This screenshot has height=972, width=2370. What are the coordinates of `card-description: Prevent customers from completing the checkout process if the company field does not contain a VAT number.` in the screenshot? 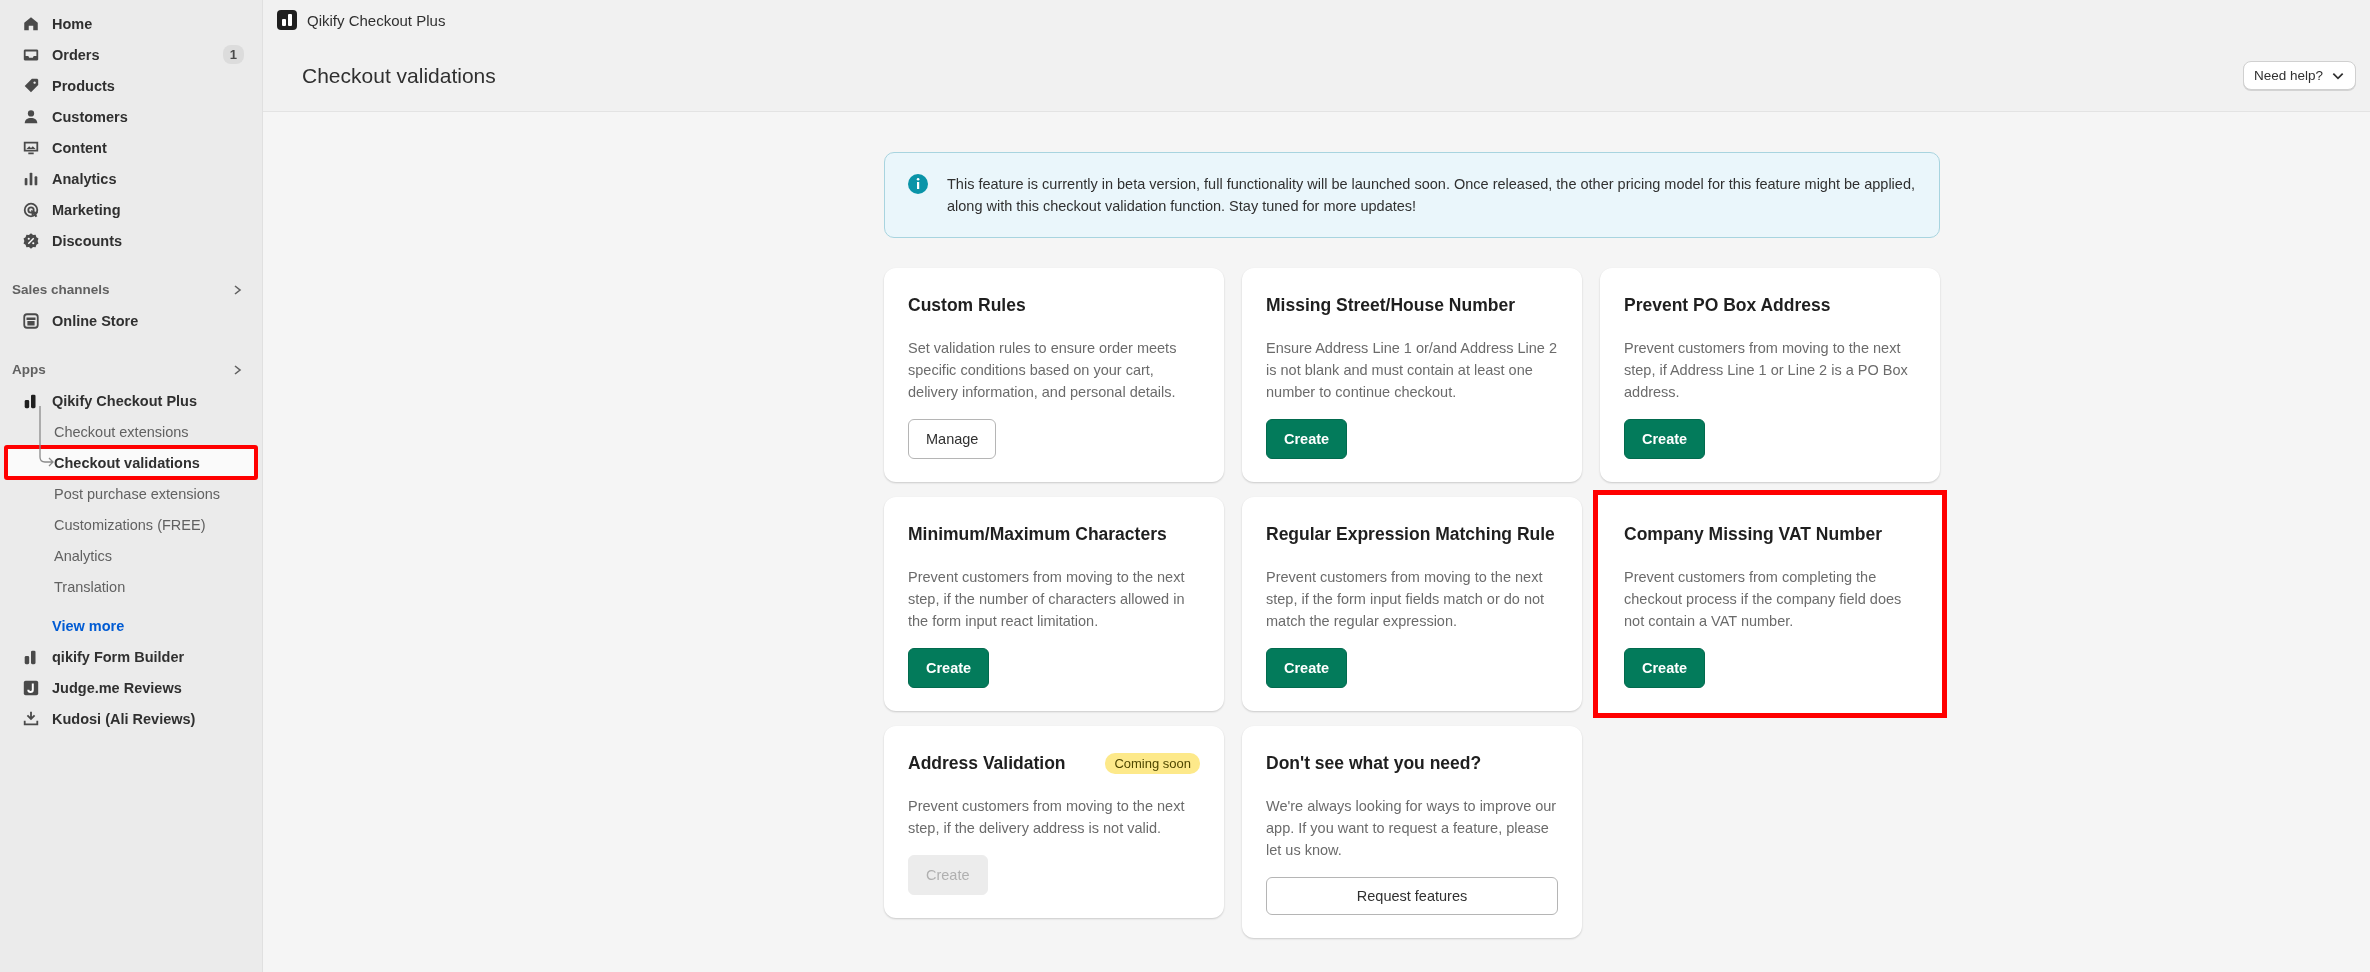 It's located at (1763, 599).